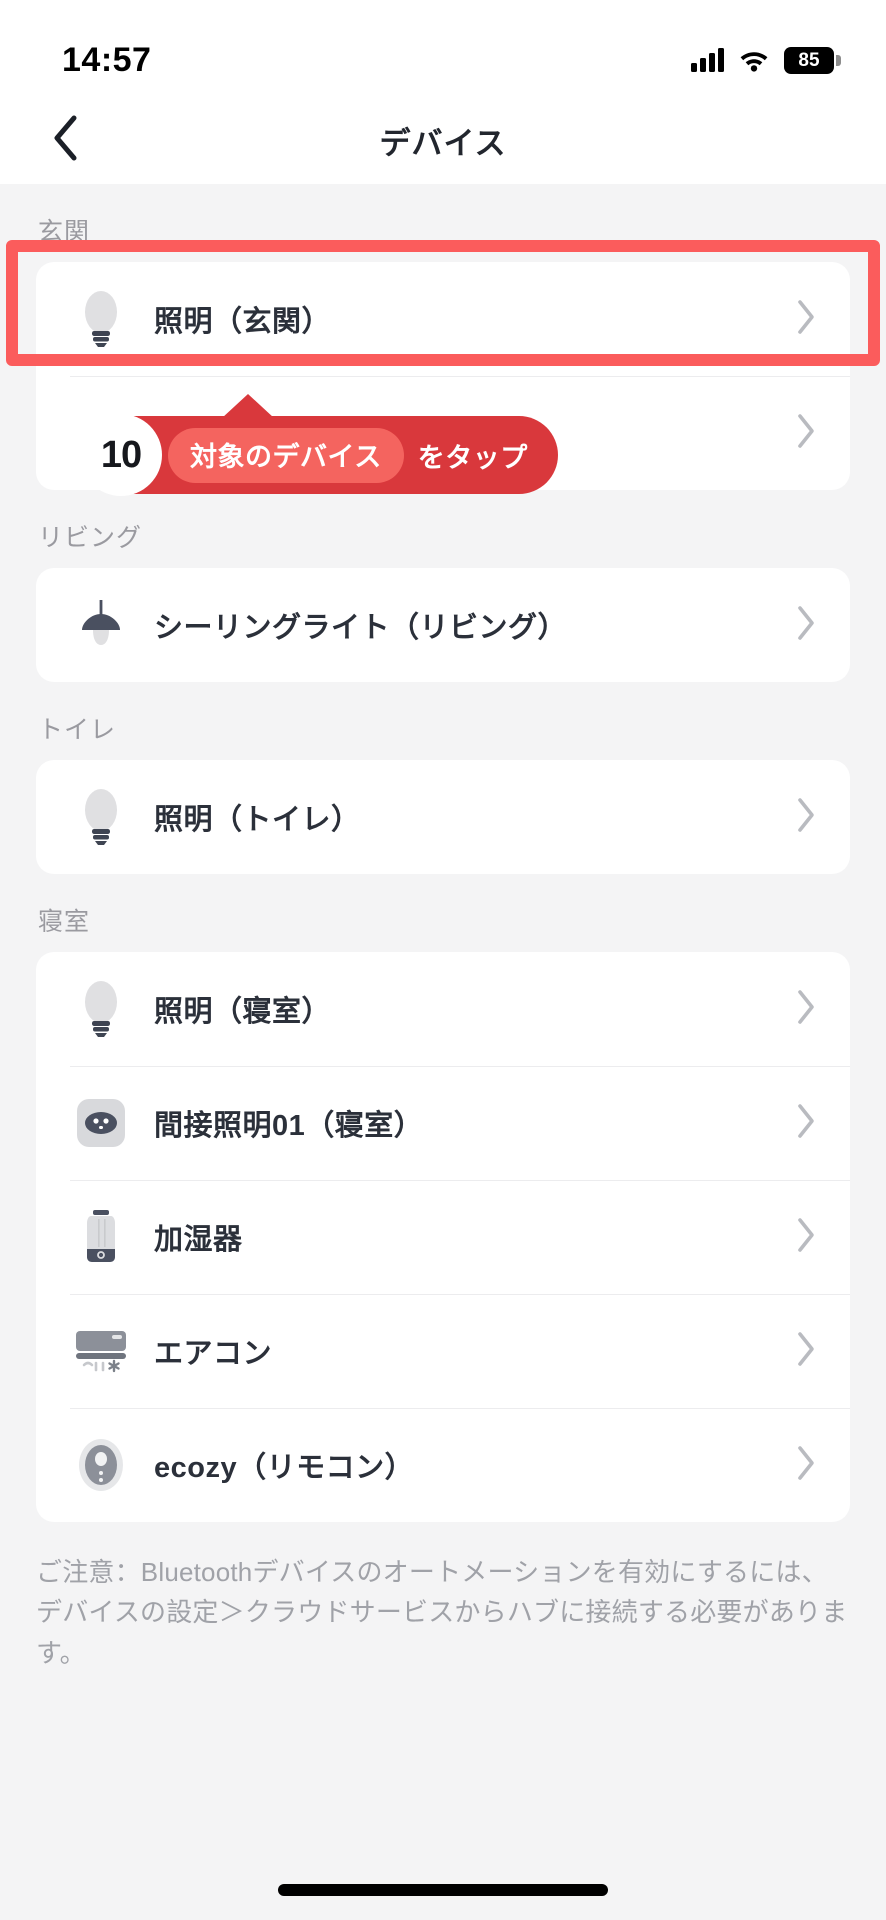 The height and width of the screenshot is (1920, 886). I want to click on smart-plug-icon, so click(101, 1123).